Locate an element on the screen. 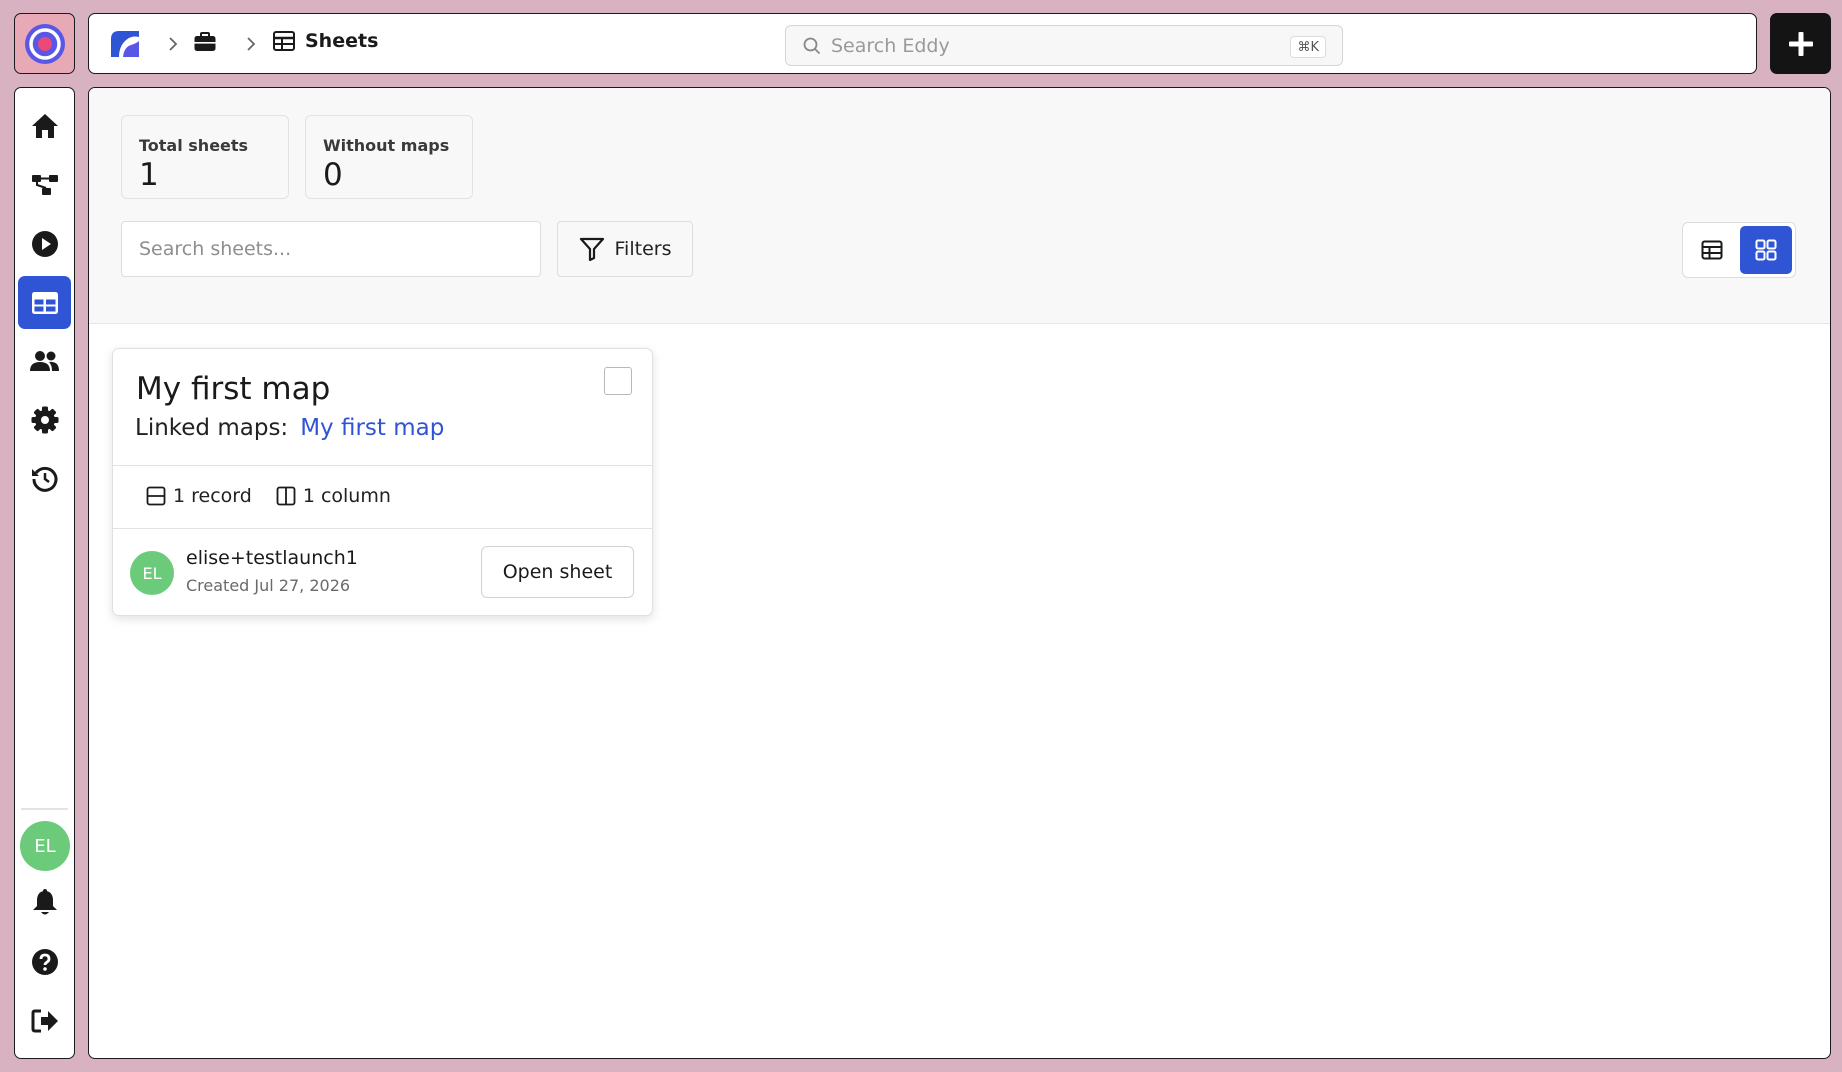 The image size is (1842, 1072). history-icon is located at coordinates (44, 479).